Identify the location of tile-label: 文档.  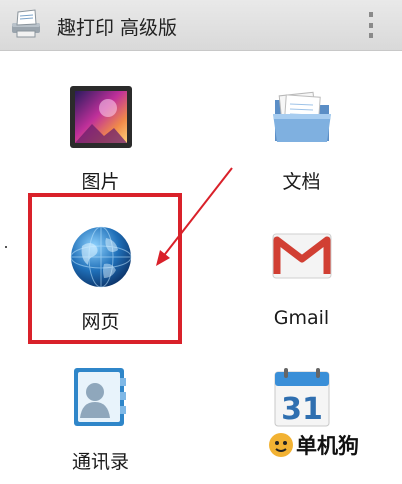
(301, 182).